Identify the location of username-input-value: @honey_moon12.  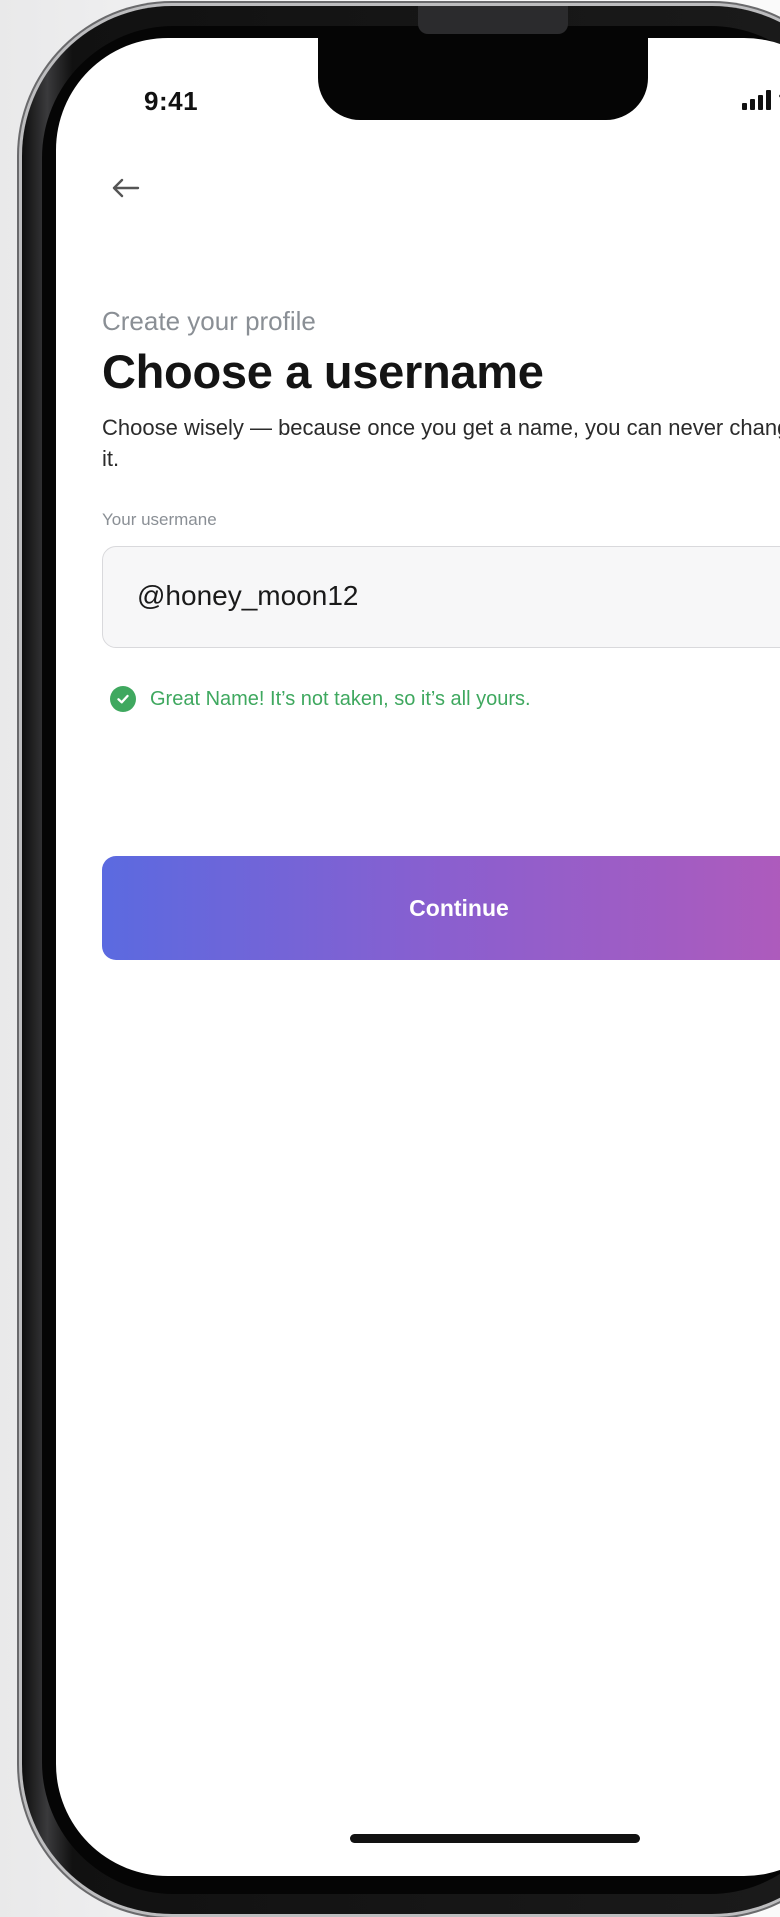
(248, 595).